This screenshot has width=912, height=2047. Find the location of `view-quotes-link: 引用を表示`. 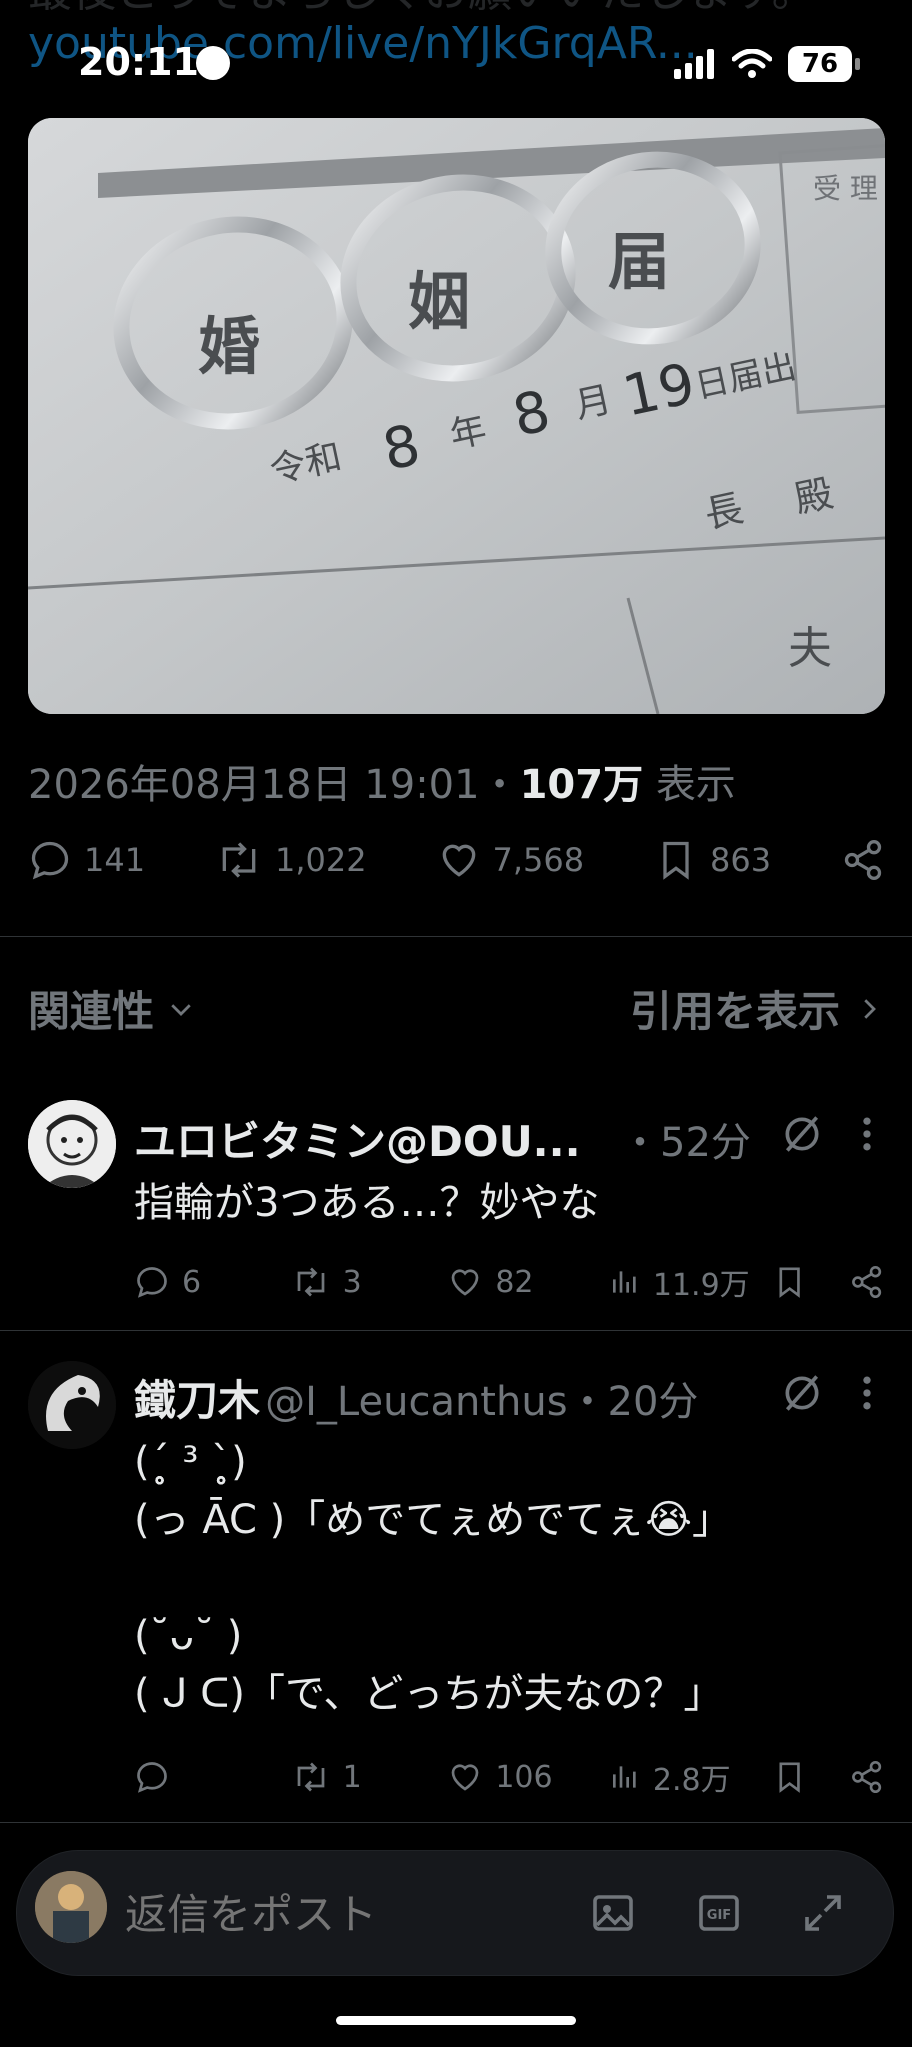

view-quotes-link: 引用を表示 is located at coordinates (757, 1008).